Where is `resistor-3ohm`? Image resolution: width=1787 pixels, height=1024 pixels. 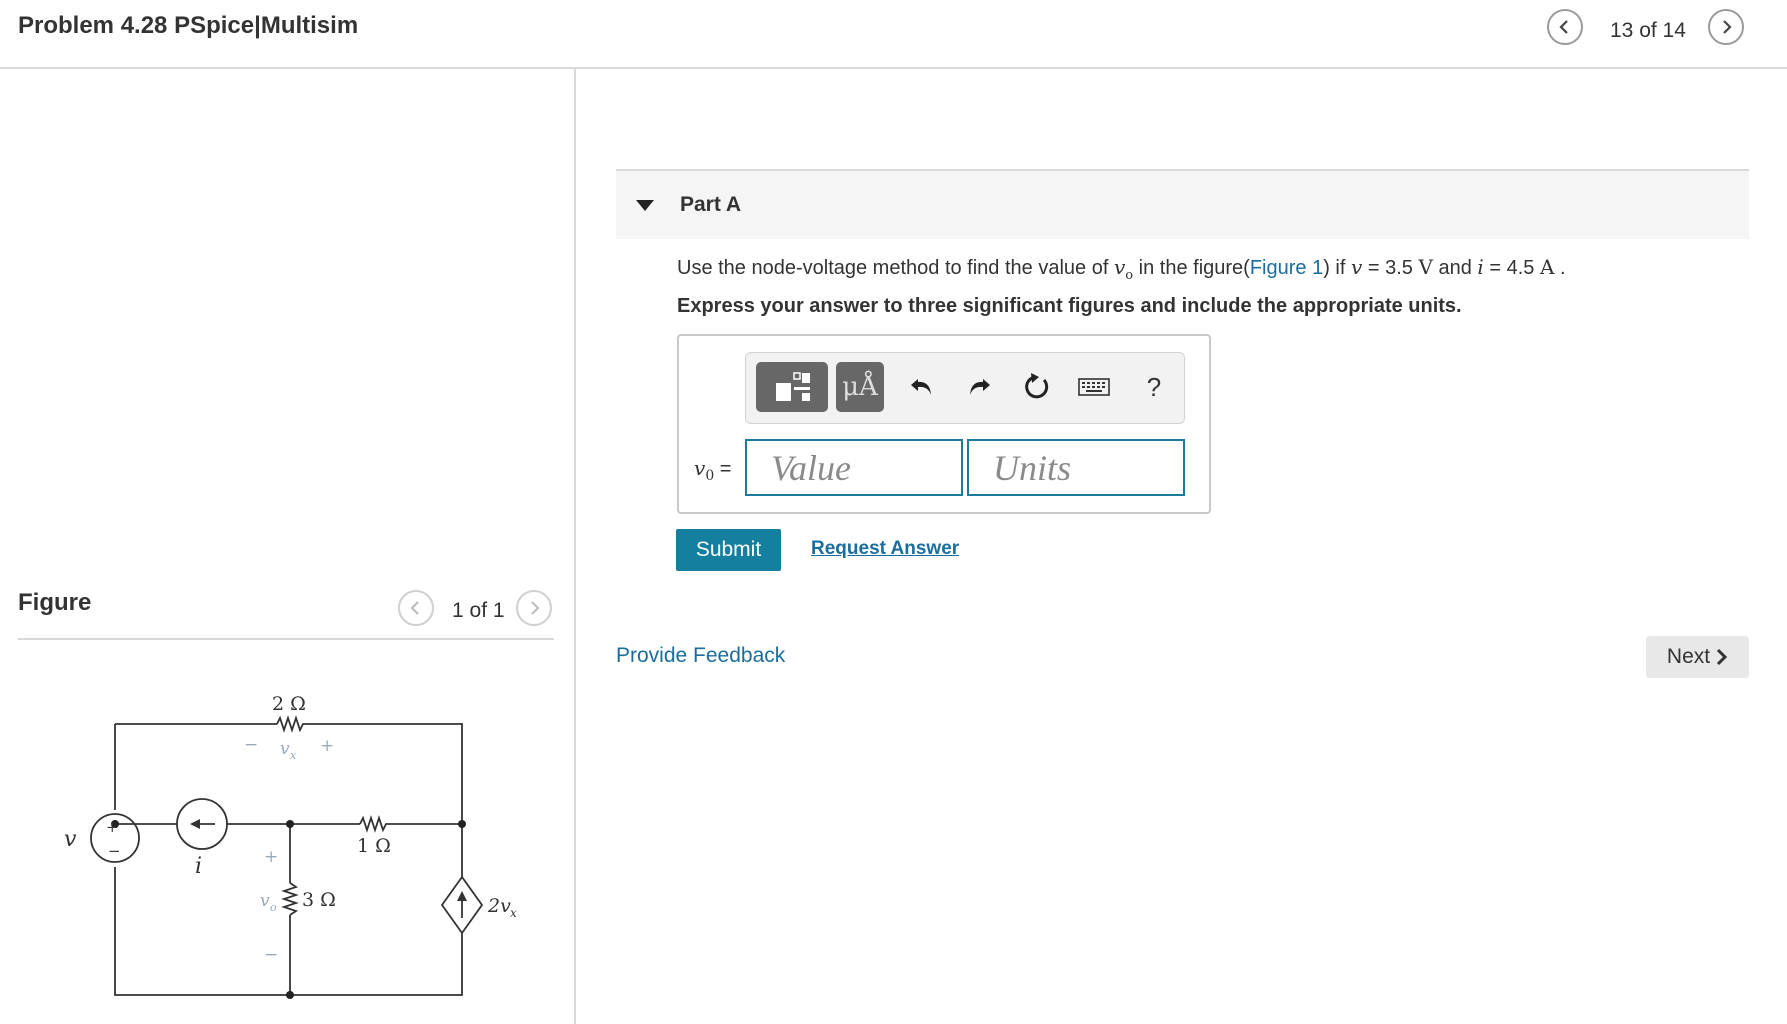 resistor-3ohm is located at coordinates (290, 899).